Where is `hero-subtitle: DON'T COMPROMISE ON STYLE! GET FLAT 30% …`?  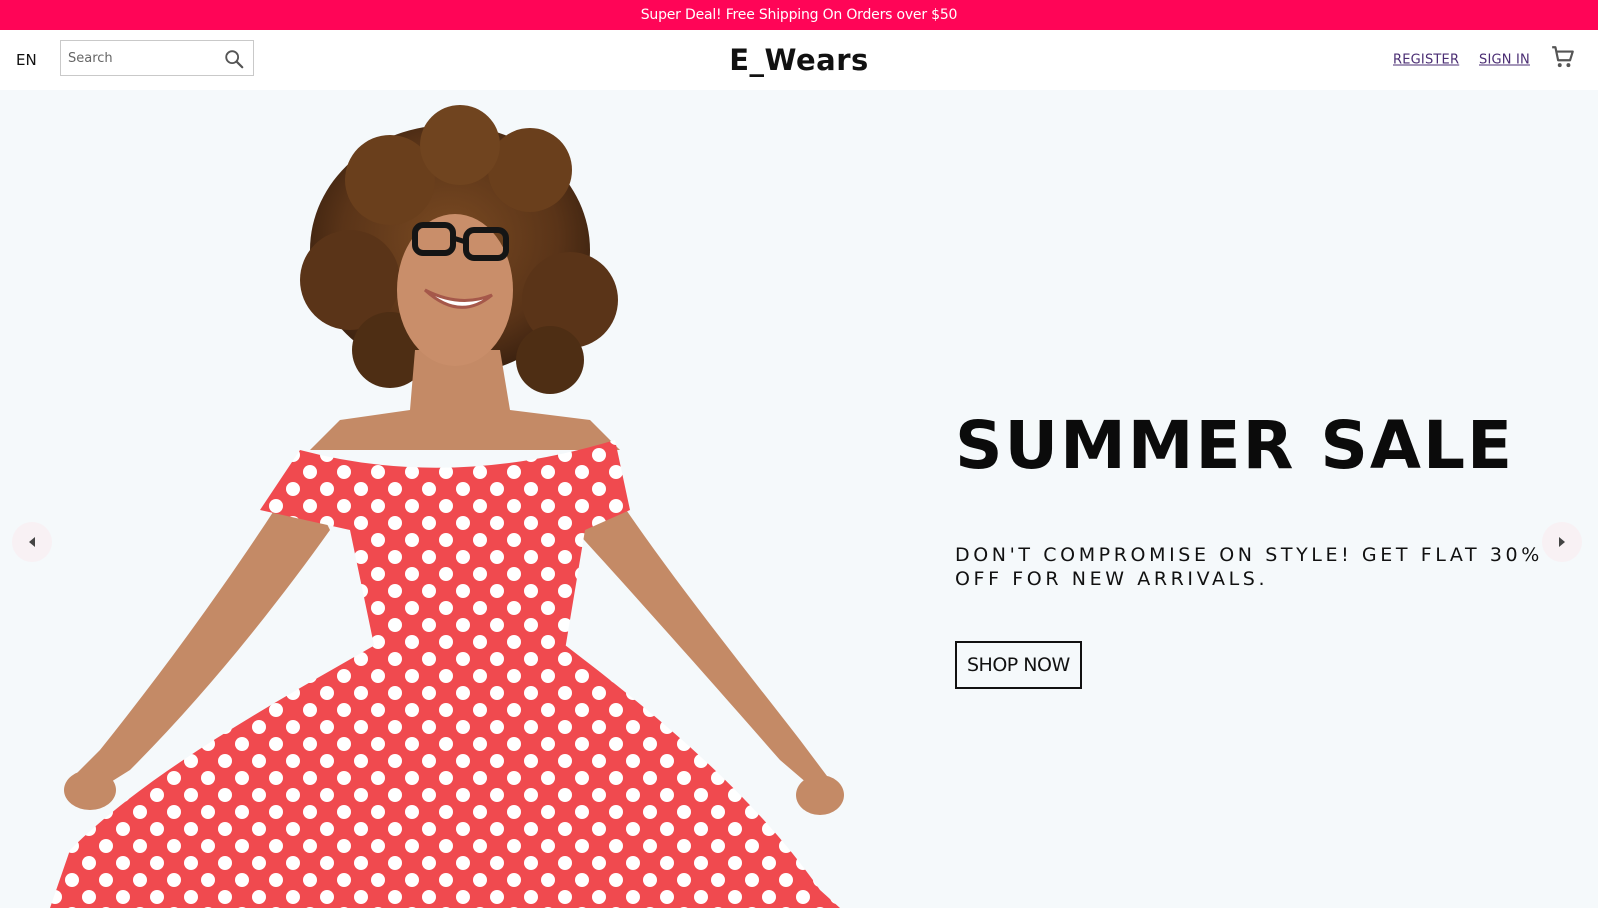
hero-subtitle: DON'T COMPROMISE ON STYLE! GET FLAT 30% … is located at coordinates (1249, 566).